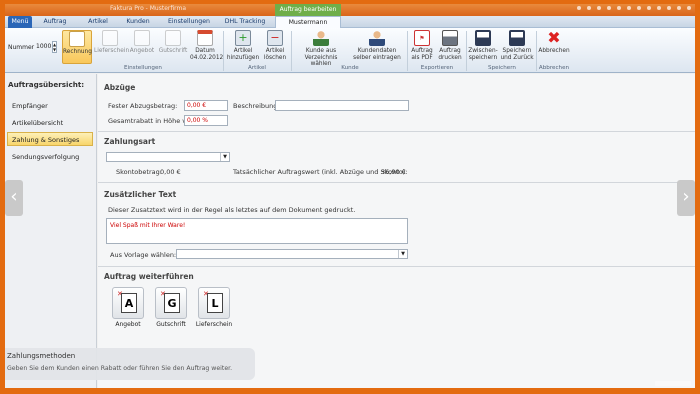 The image size is (700, 394). Describe the element at coordinates (120, 87) in the screenshot. I see `section-title-abzuege: Abzüge` at that location.